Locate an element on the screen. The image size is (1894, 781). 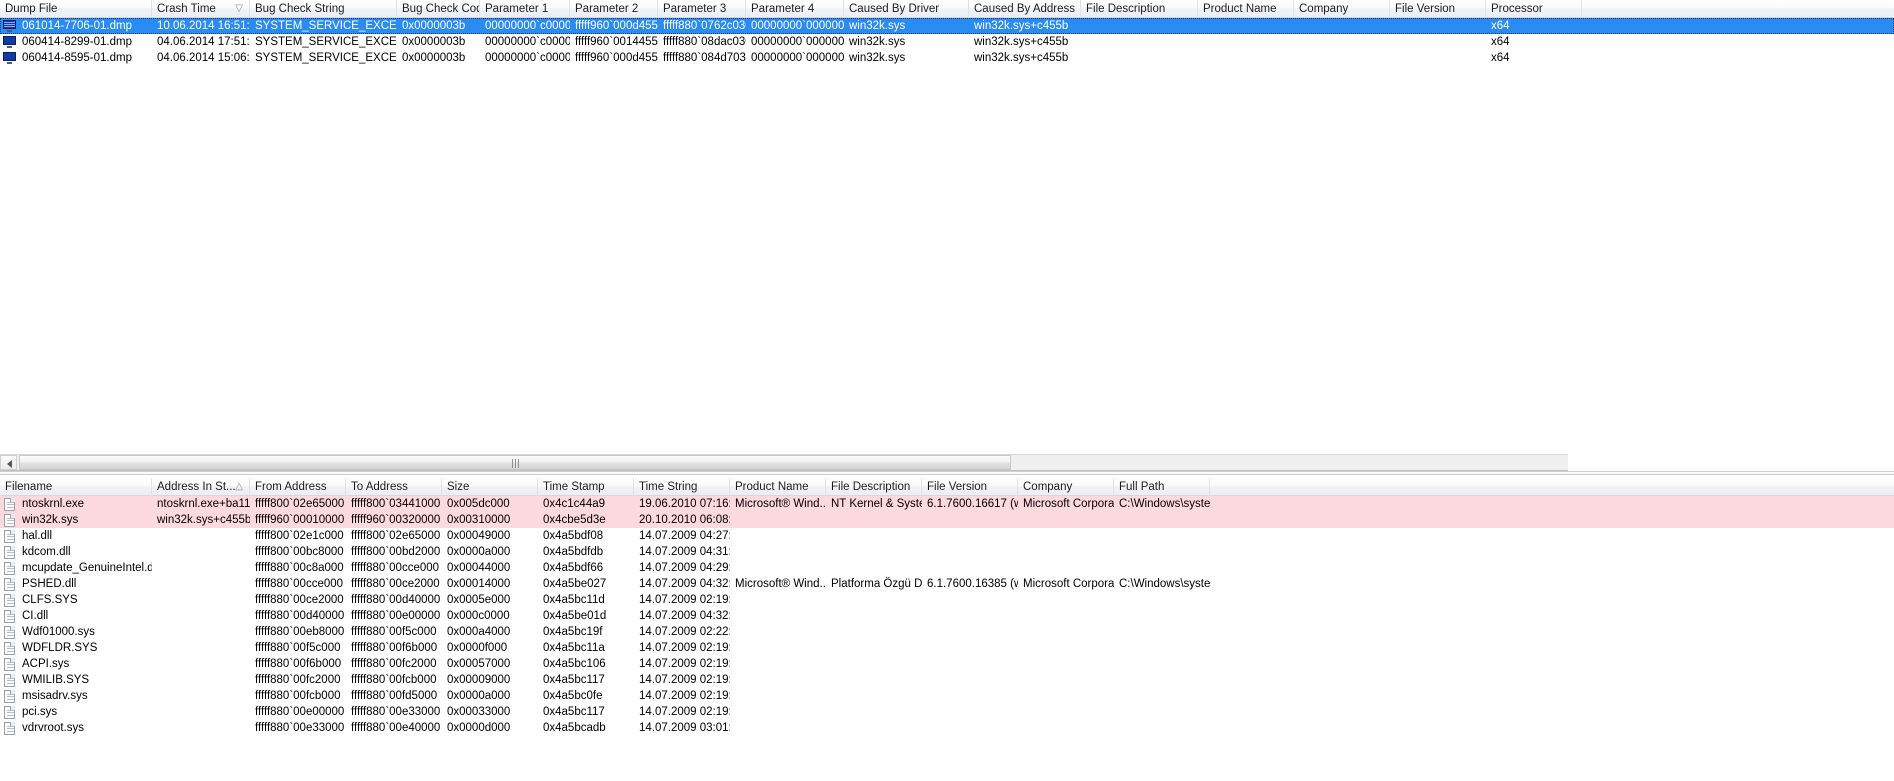
cell-text: mcupdate_GenuineIntel.dll is located at coordinates (87, 568).